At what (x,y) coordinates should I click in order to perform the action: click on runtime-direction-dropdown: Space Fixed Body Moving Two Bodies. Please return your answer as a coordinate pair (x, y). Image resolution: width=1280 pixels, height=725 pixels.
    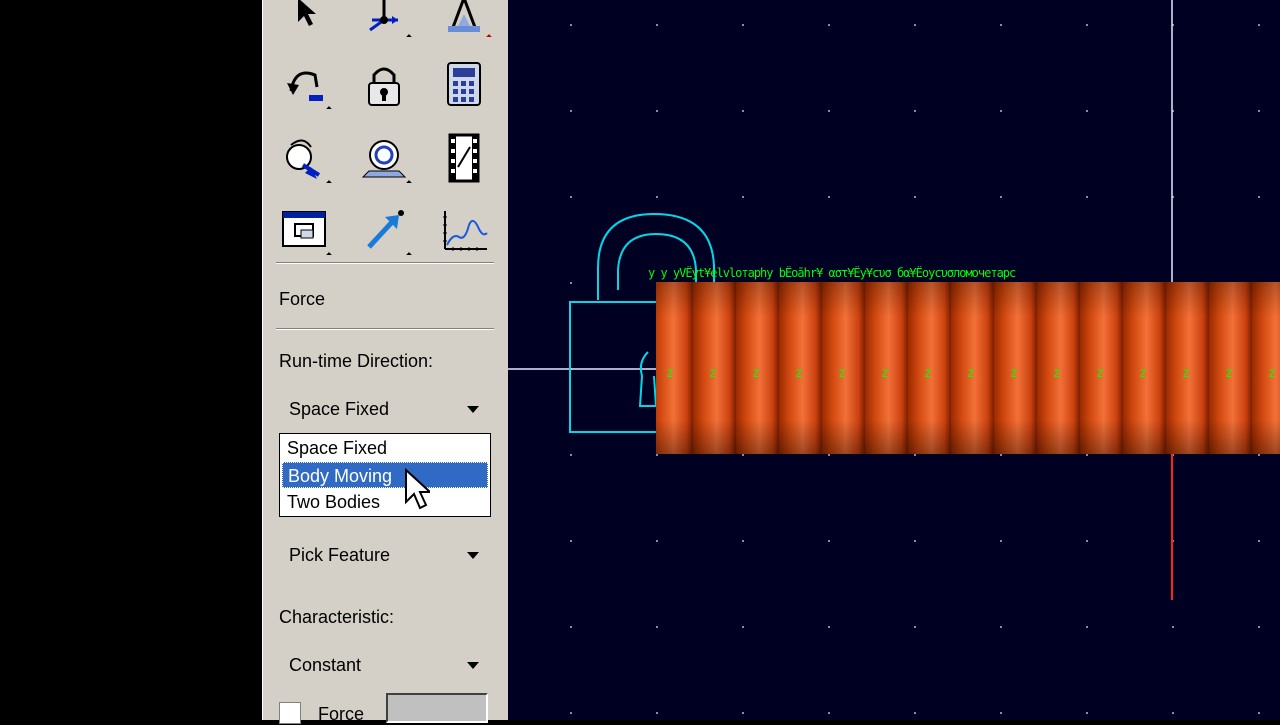
    Looking at the image, I should click on (385, 475).